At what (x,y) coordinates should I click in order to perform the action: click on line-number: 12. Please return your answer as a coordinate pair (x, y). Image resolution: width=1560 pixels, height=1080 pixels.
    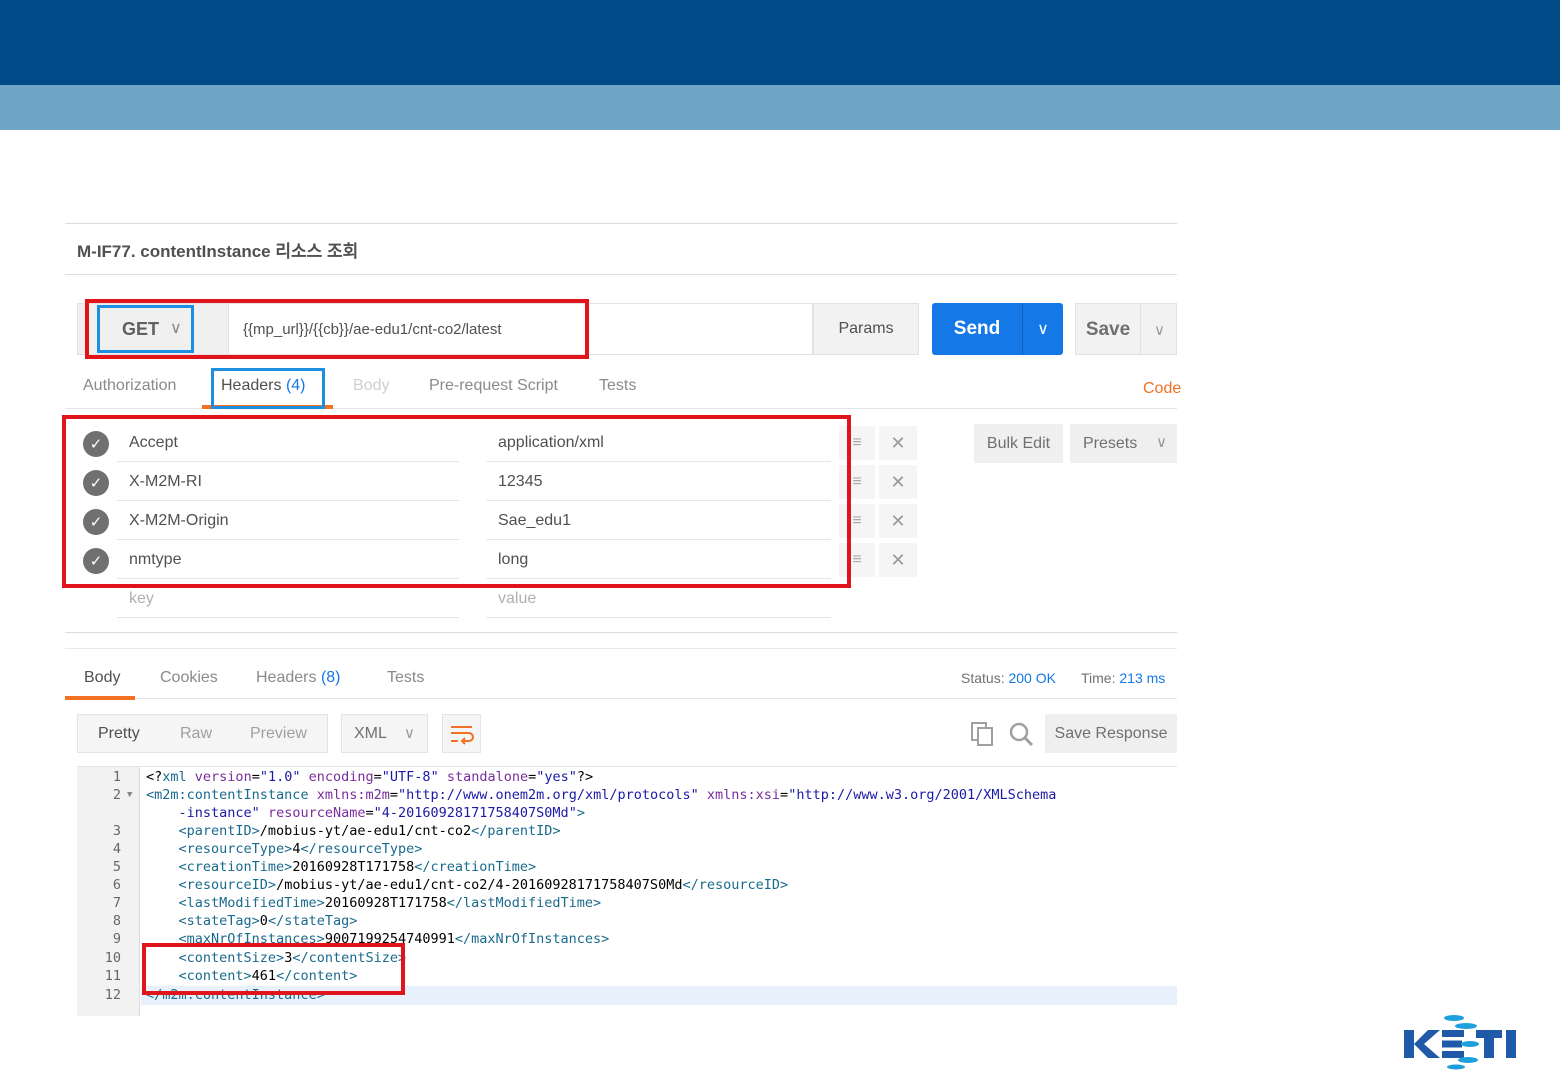
    Looking at the image, I should click on (112, 995).